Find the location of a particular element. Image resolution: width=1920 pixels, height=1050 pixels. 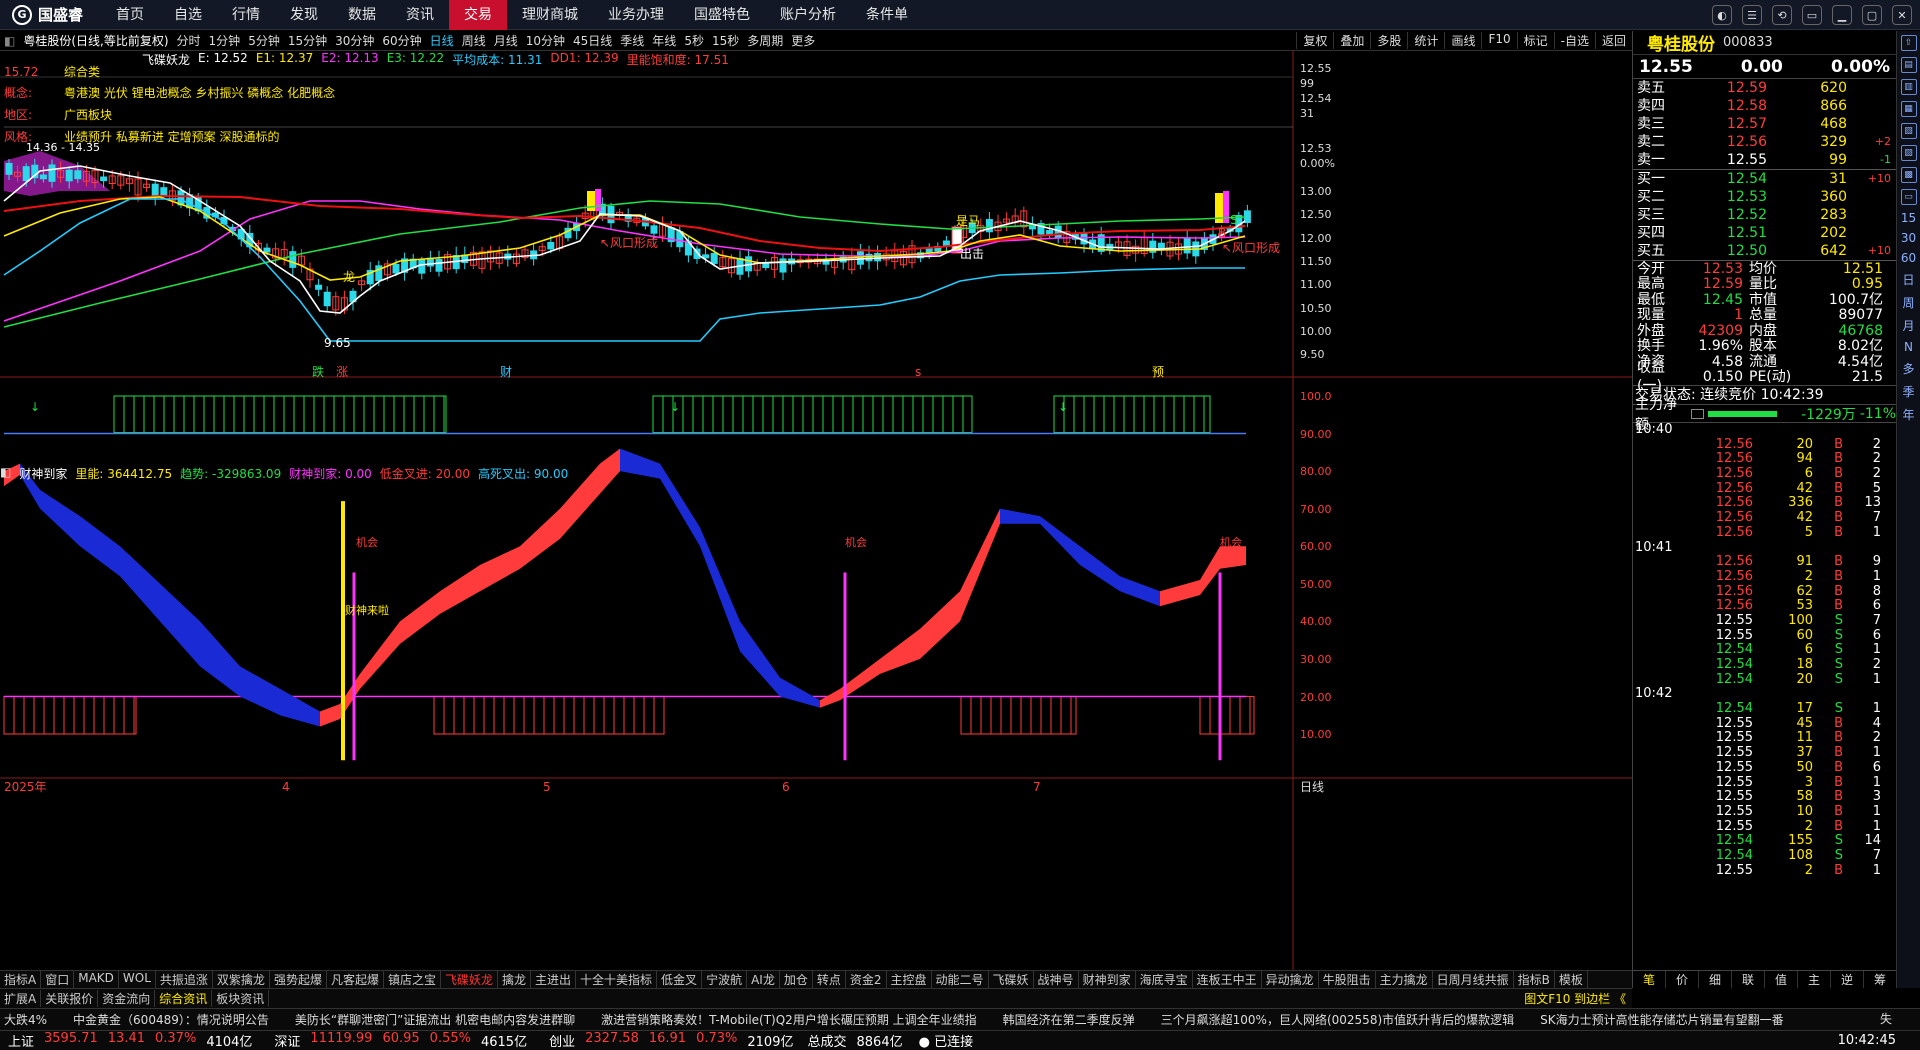

indicator-tab: 强势起爆 is located at coordinates (298, 979).